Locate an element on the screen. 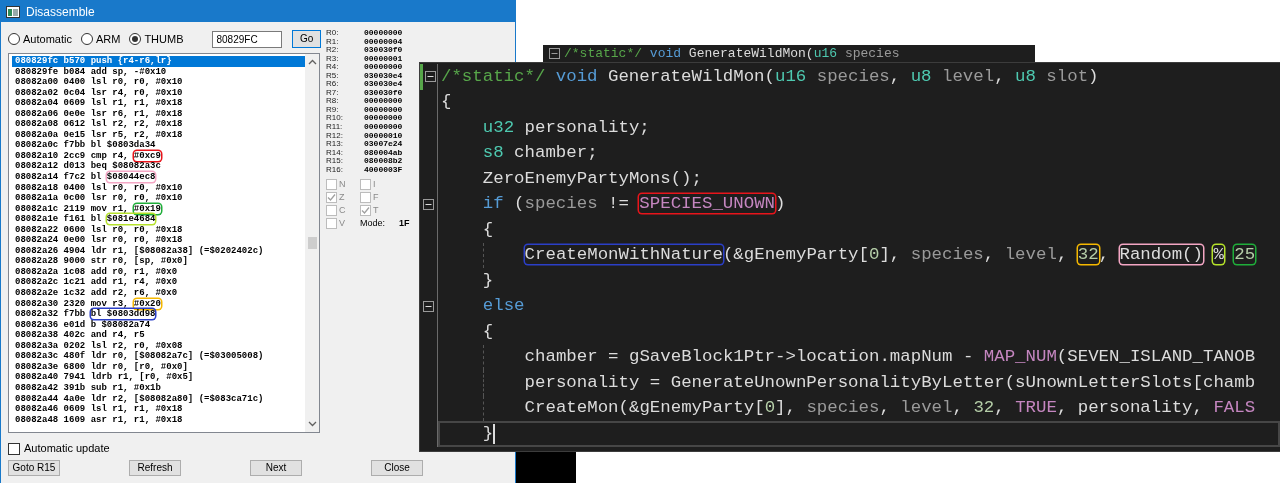 The width and height of the screenshot is (1280, 483). listing-line: 08082a46 0609 lsl r1, r1, #0x18 is located at coordinates (158, 409).